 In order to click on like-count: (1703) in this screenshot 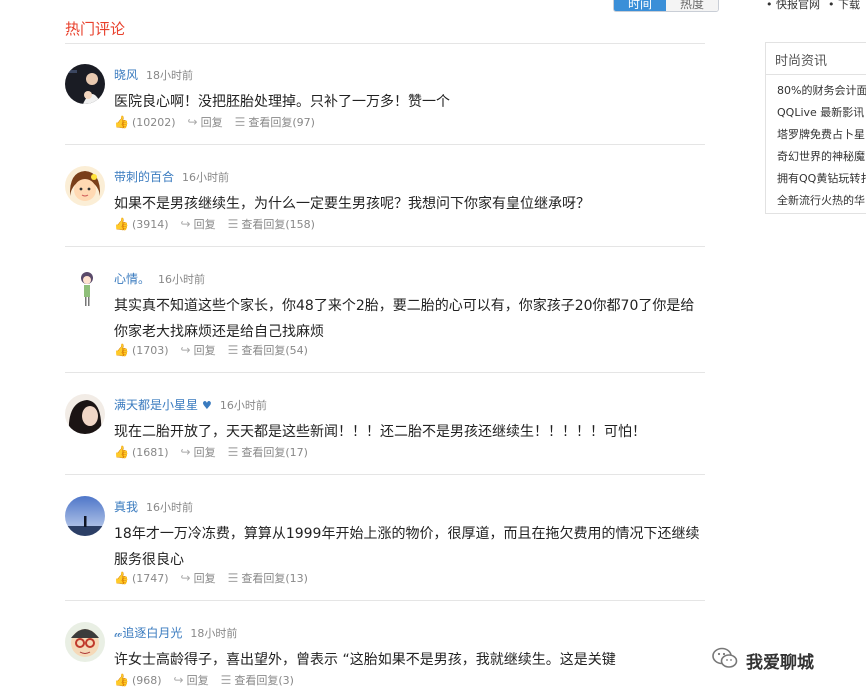, I will do `click(150, 350)`.